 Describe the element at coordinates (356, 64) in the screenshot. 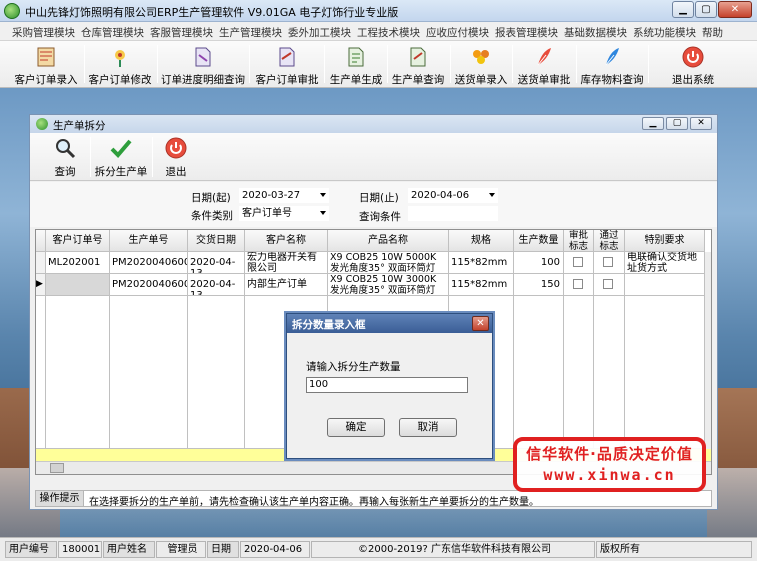

I see `toolbar-production-create-button: 生产单生成` at that location.